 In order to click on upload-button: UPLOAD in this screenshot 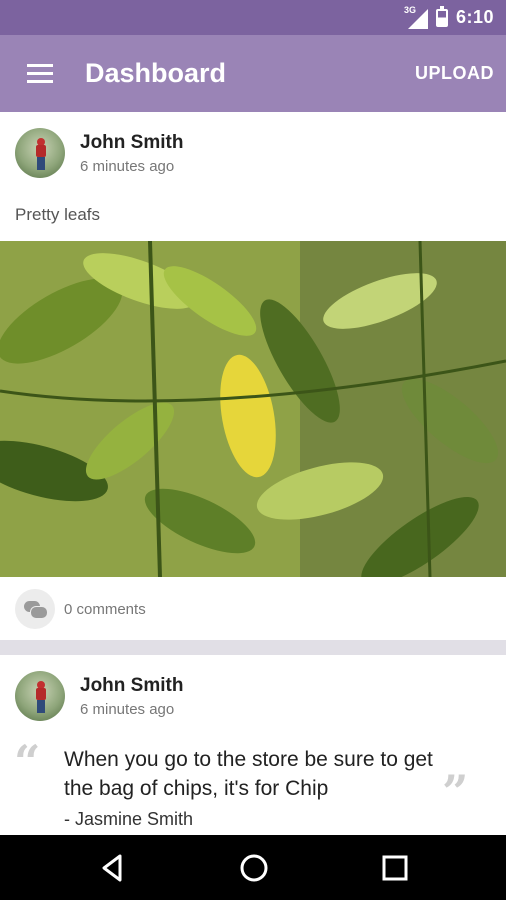, I will do `click(454, 73)`.